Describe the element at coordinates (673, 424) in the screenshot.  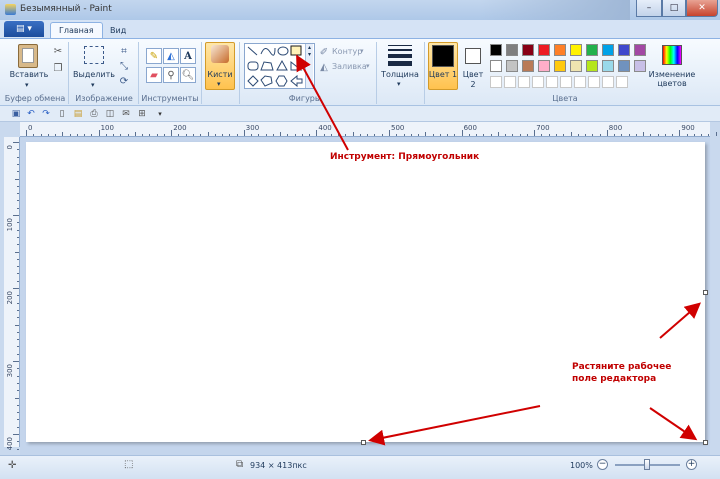
I see `arrow-to-corner-handle` at that location.